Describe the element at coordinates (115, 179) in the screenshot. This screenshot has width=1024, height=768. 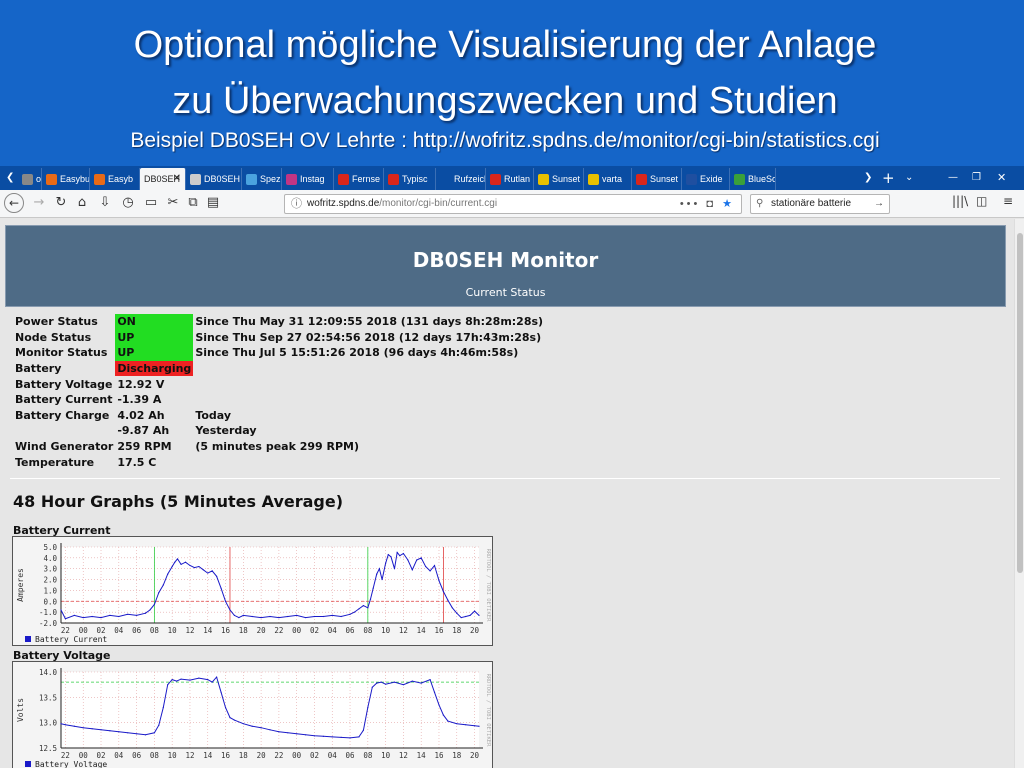
I see `tab-2: Easyb` at that location.